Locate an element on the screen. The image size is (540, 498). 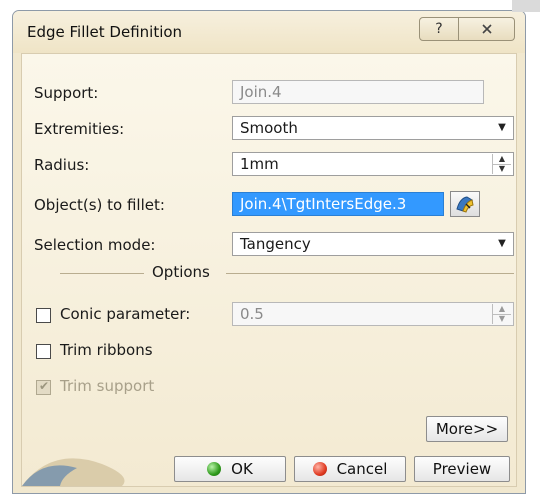
help-icon: ? is located at coordinates (439, 29).